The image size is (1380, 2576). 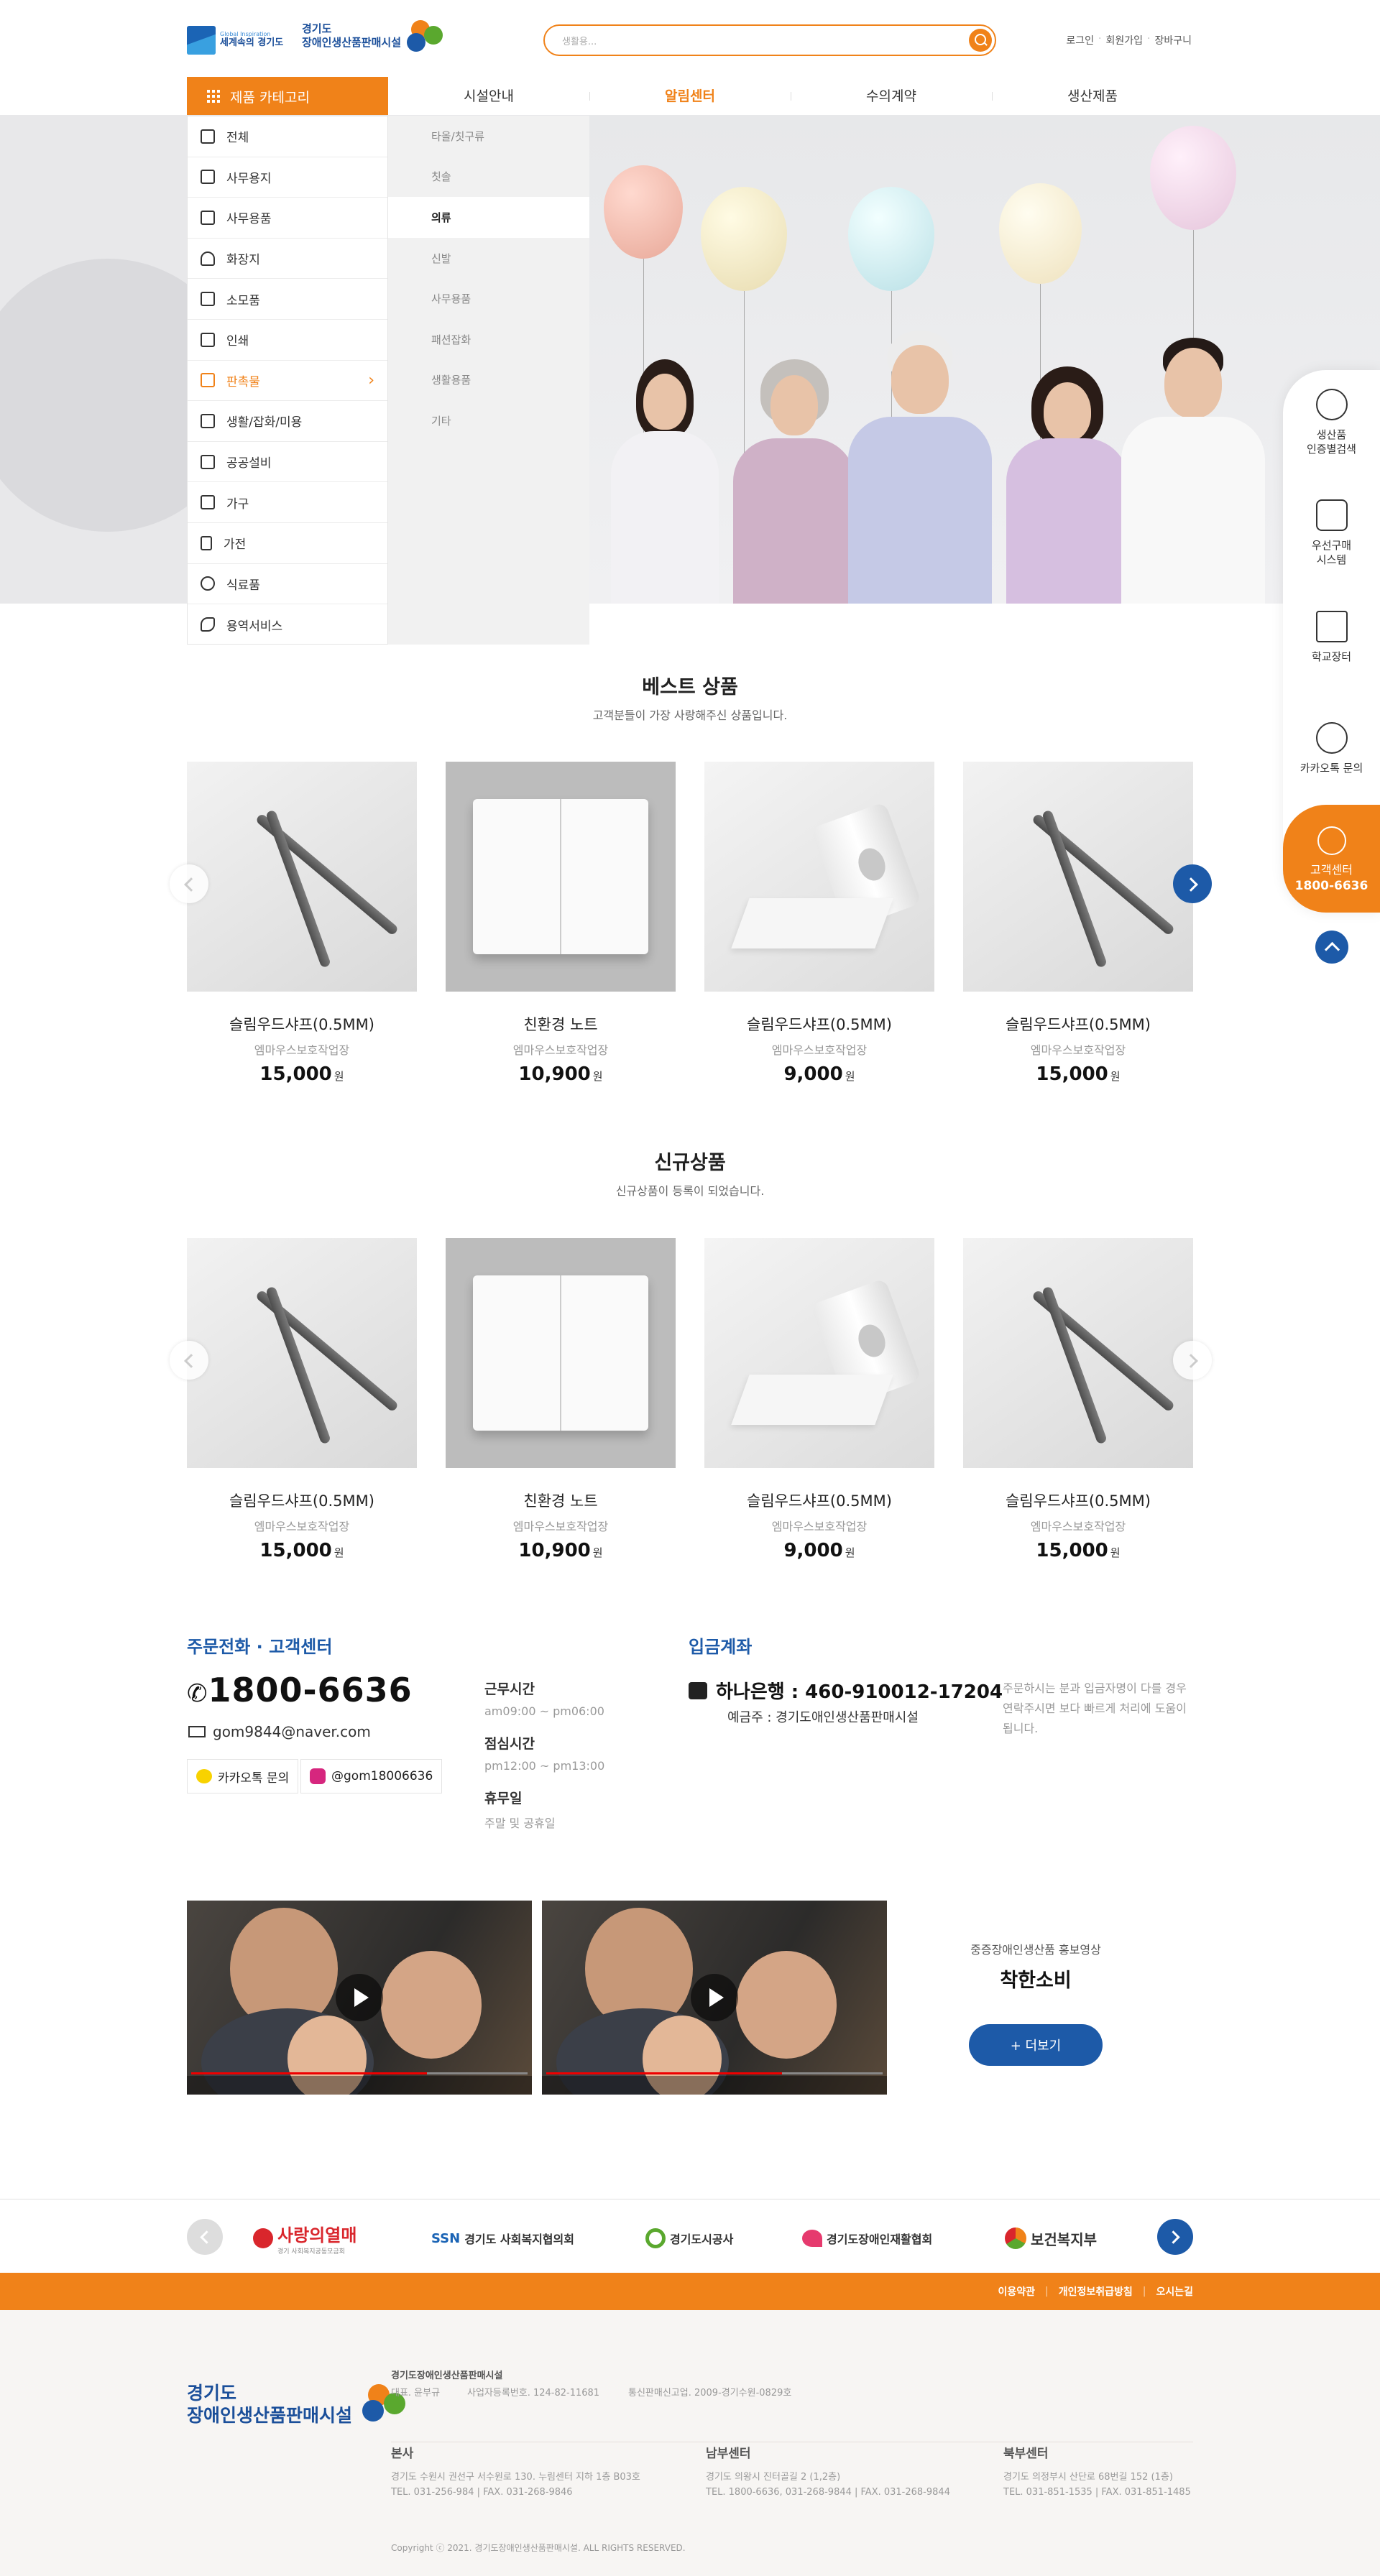 I want to click on quick-kakao: 카카오톡 문의, so click(x=1331, y=748).